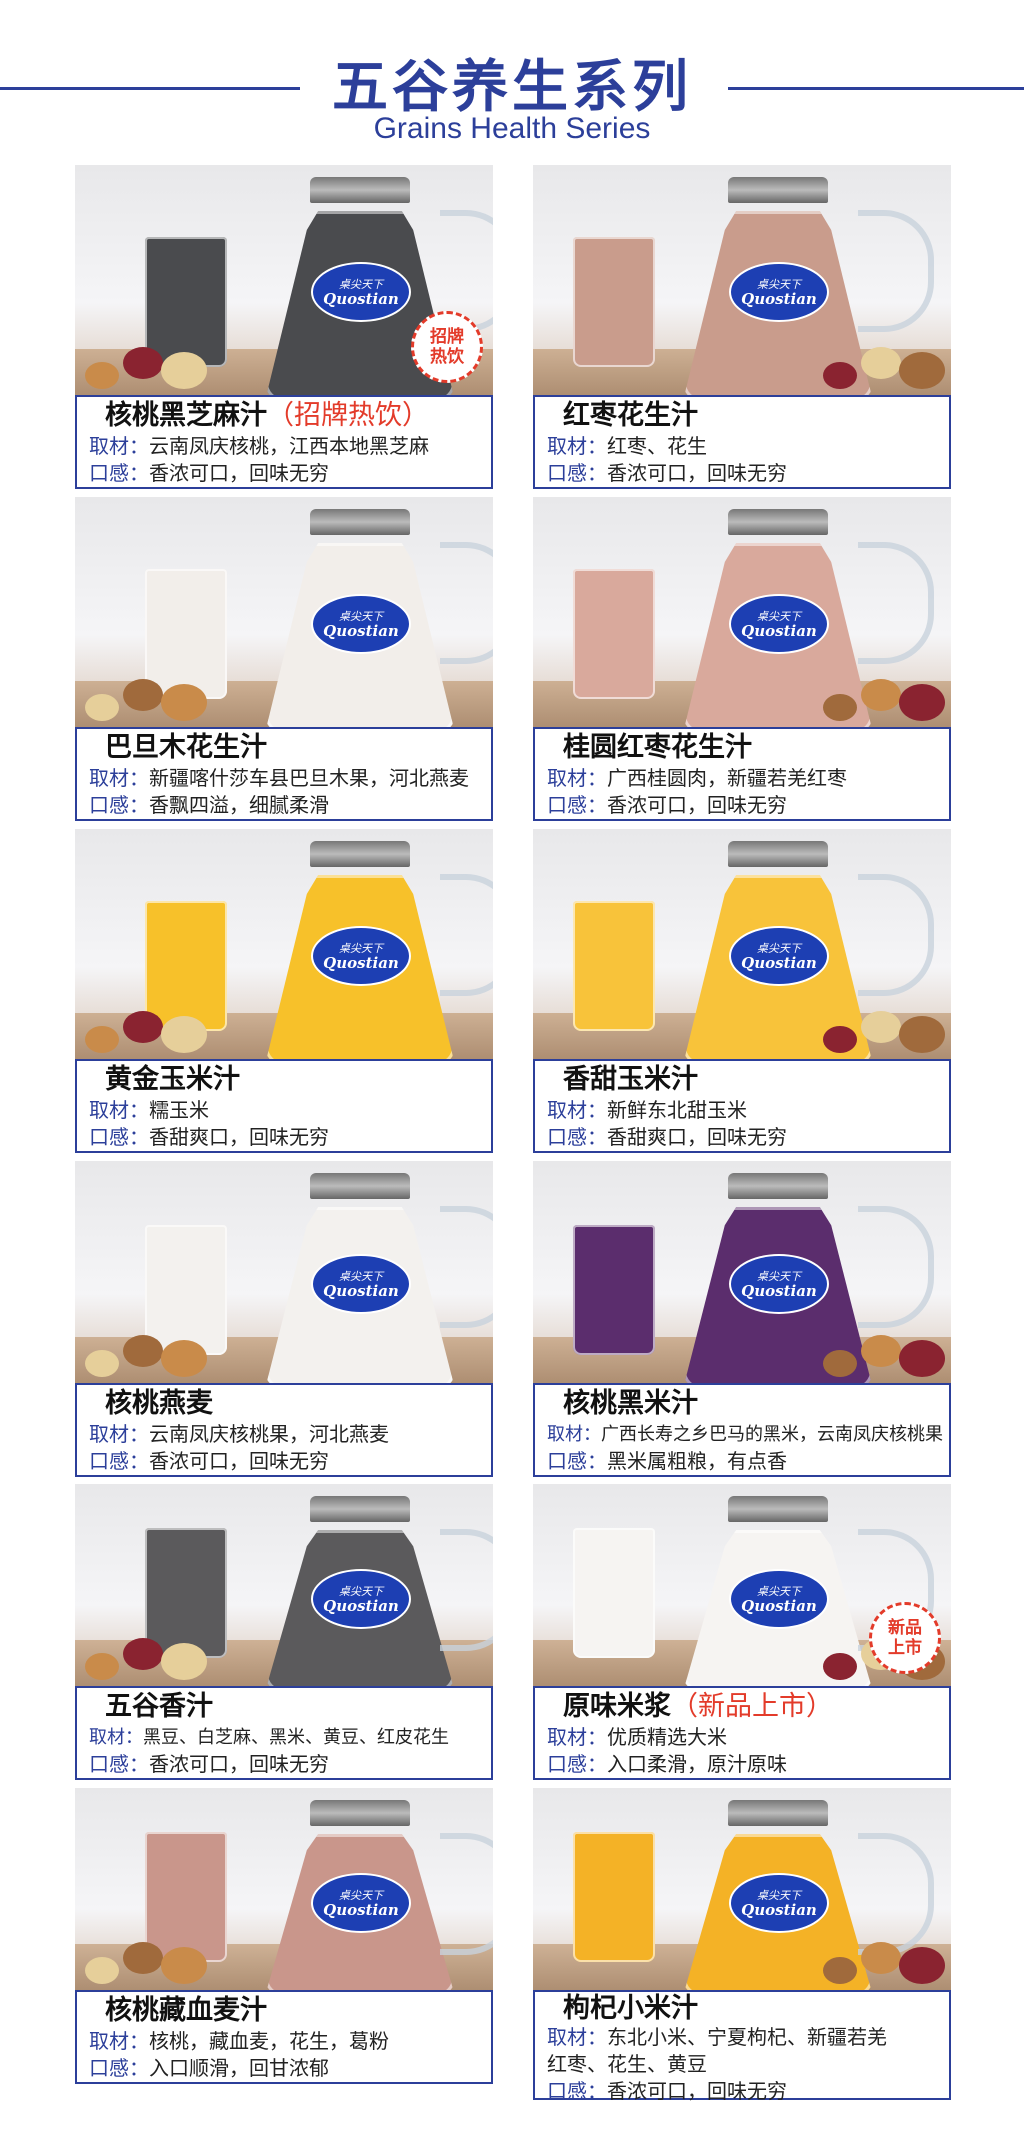 The width and height of the screenshot is (1024, 2133). Describe the element at coordinates (159, 1706) in the screenshot. I see `product-name: 五谷香汁` at that location.